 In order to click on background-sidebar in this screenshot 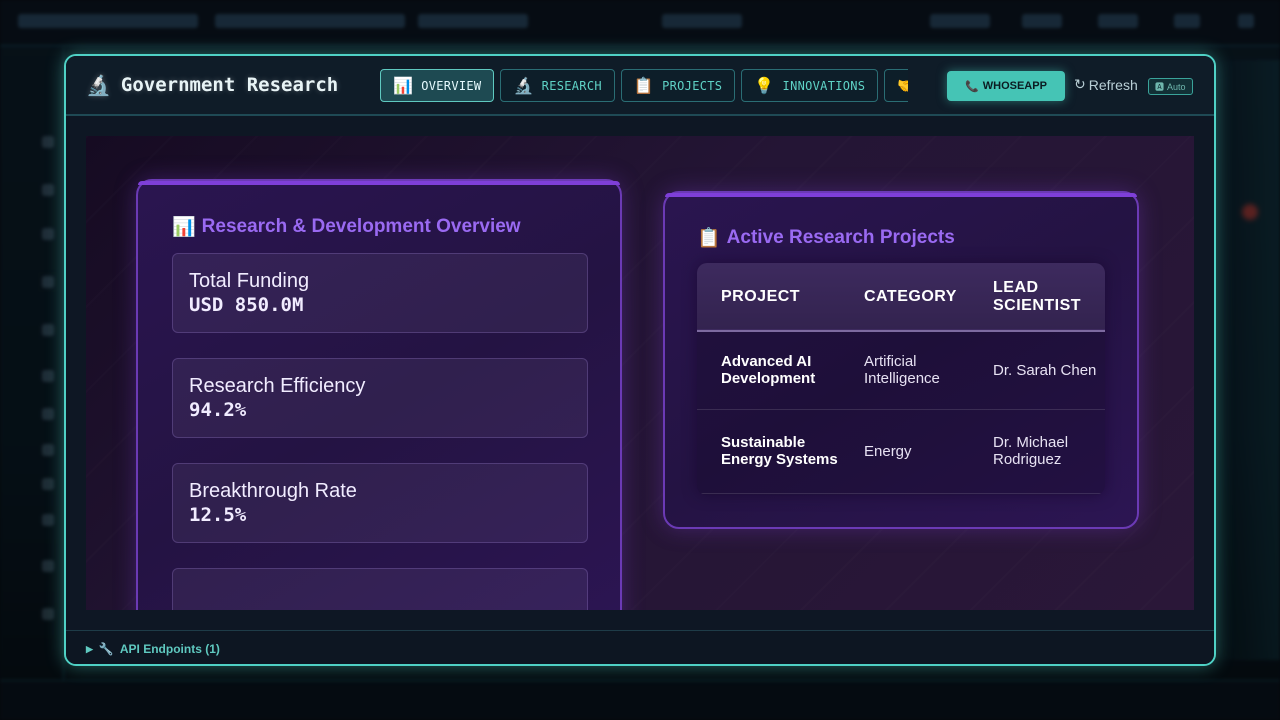, I will do `click(32, 364)`.